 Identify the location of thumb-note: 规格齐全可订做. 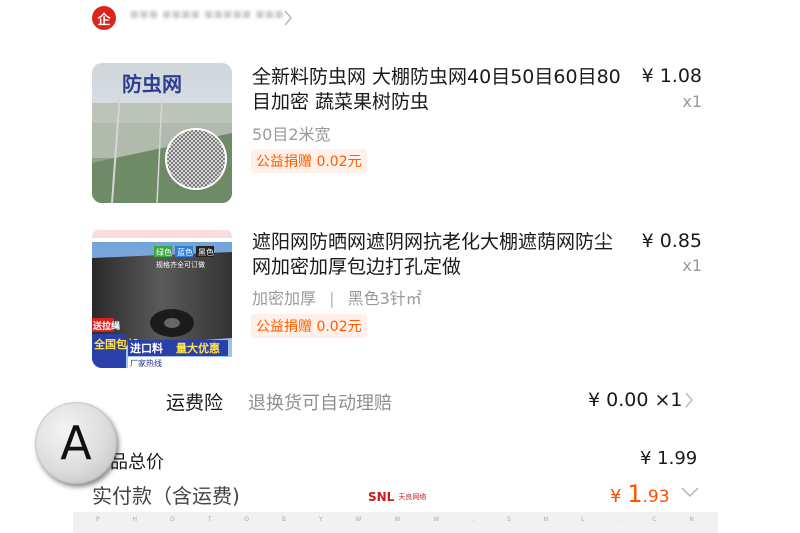
(180, 264).